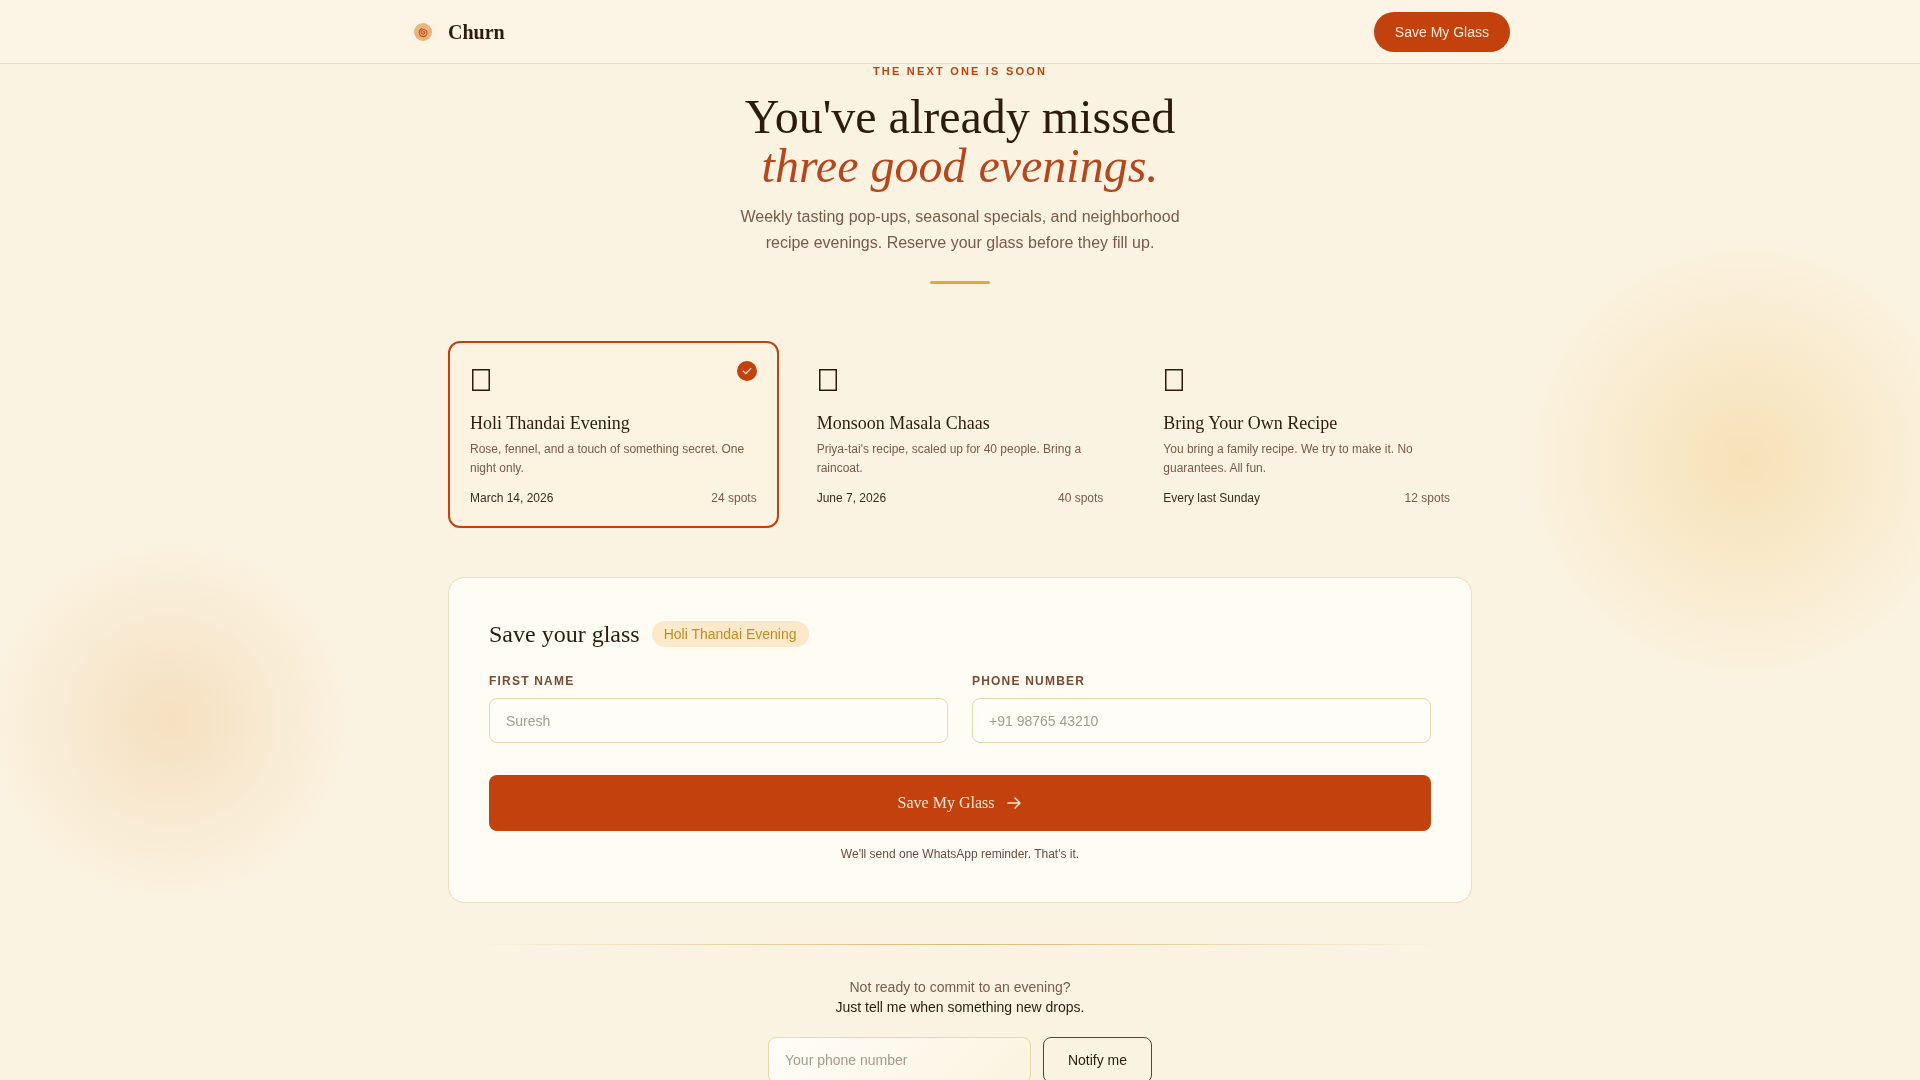  Describe the element at coordinates (718, 720) in the screenshot. I see `text-field: Suresh` at that location.